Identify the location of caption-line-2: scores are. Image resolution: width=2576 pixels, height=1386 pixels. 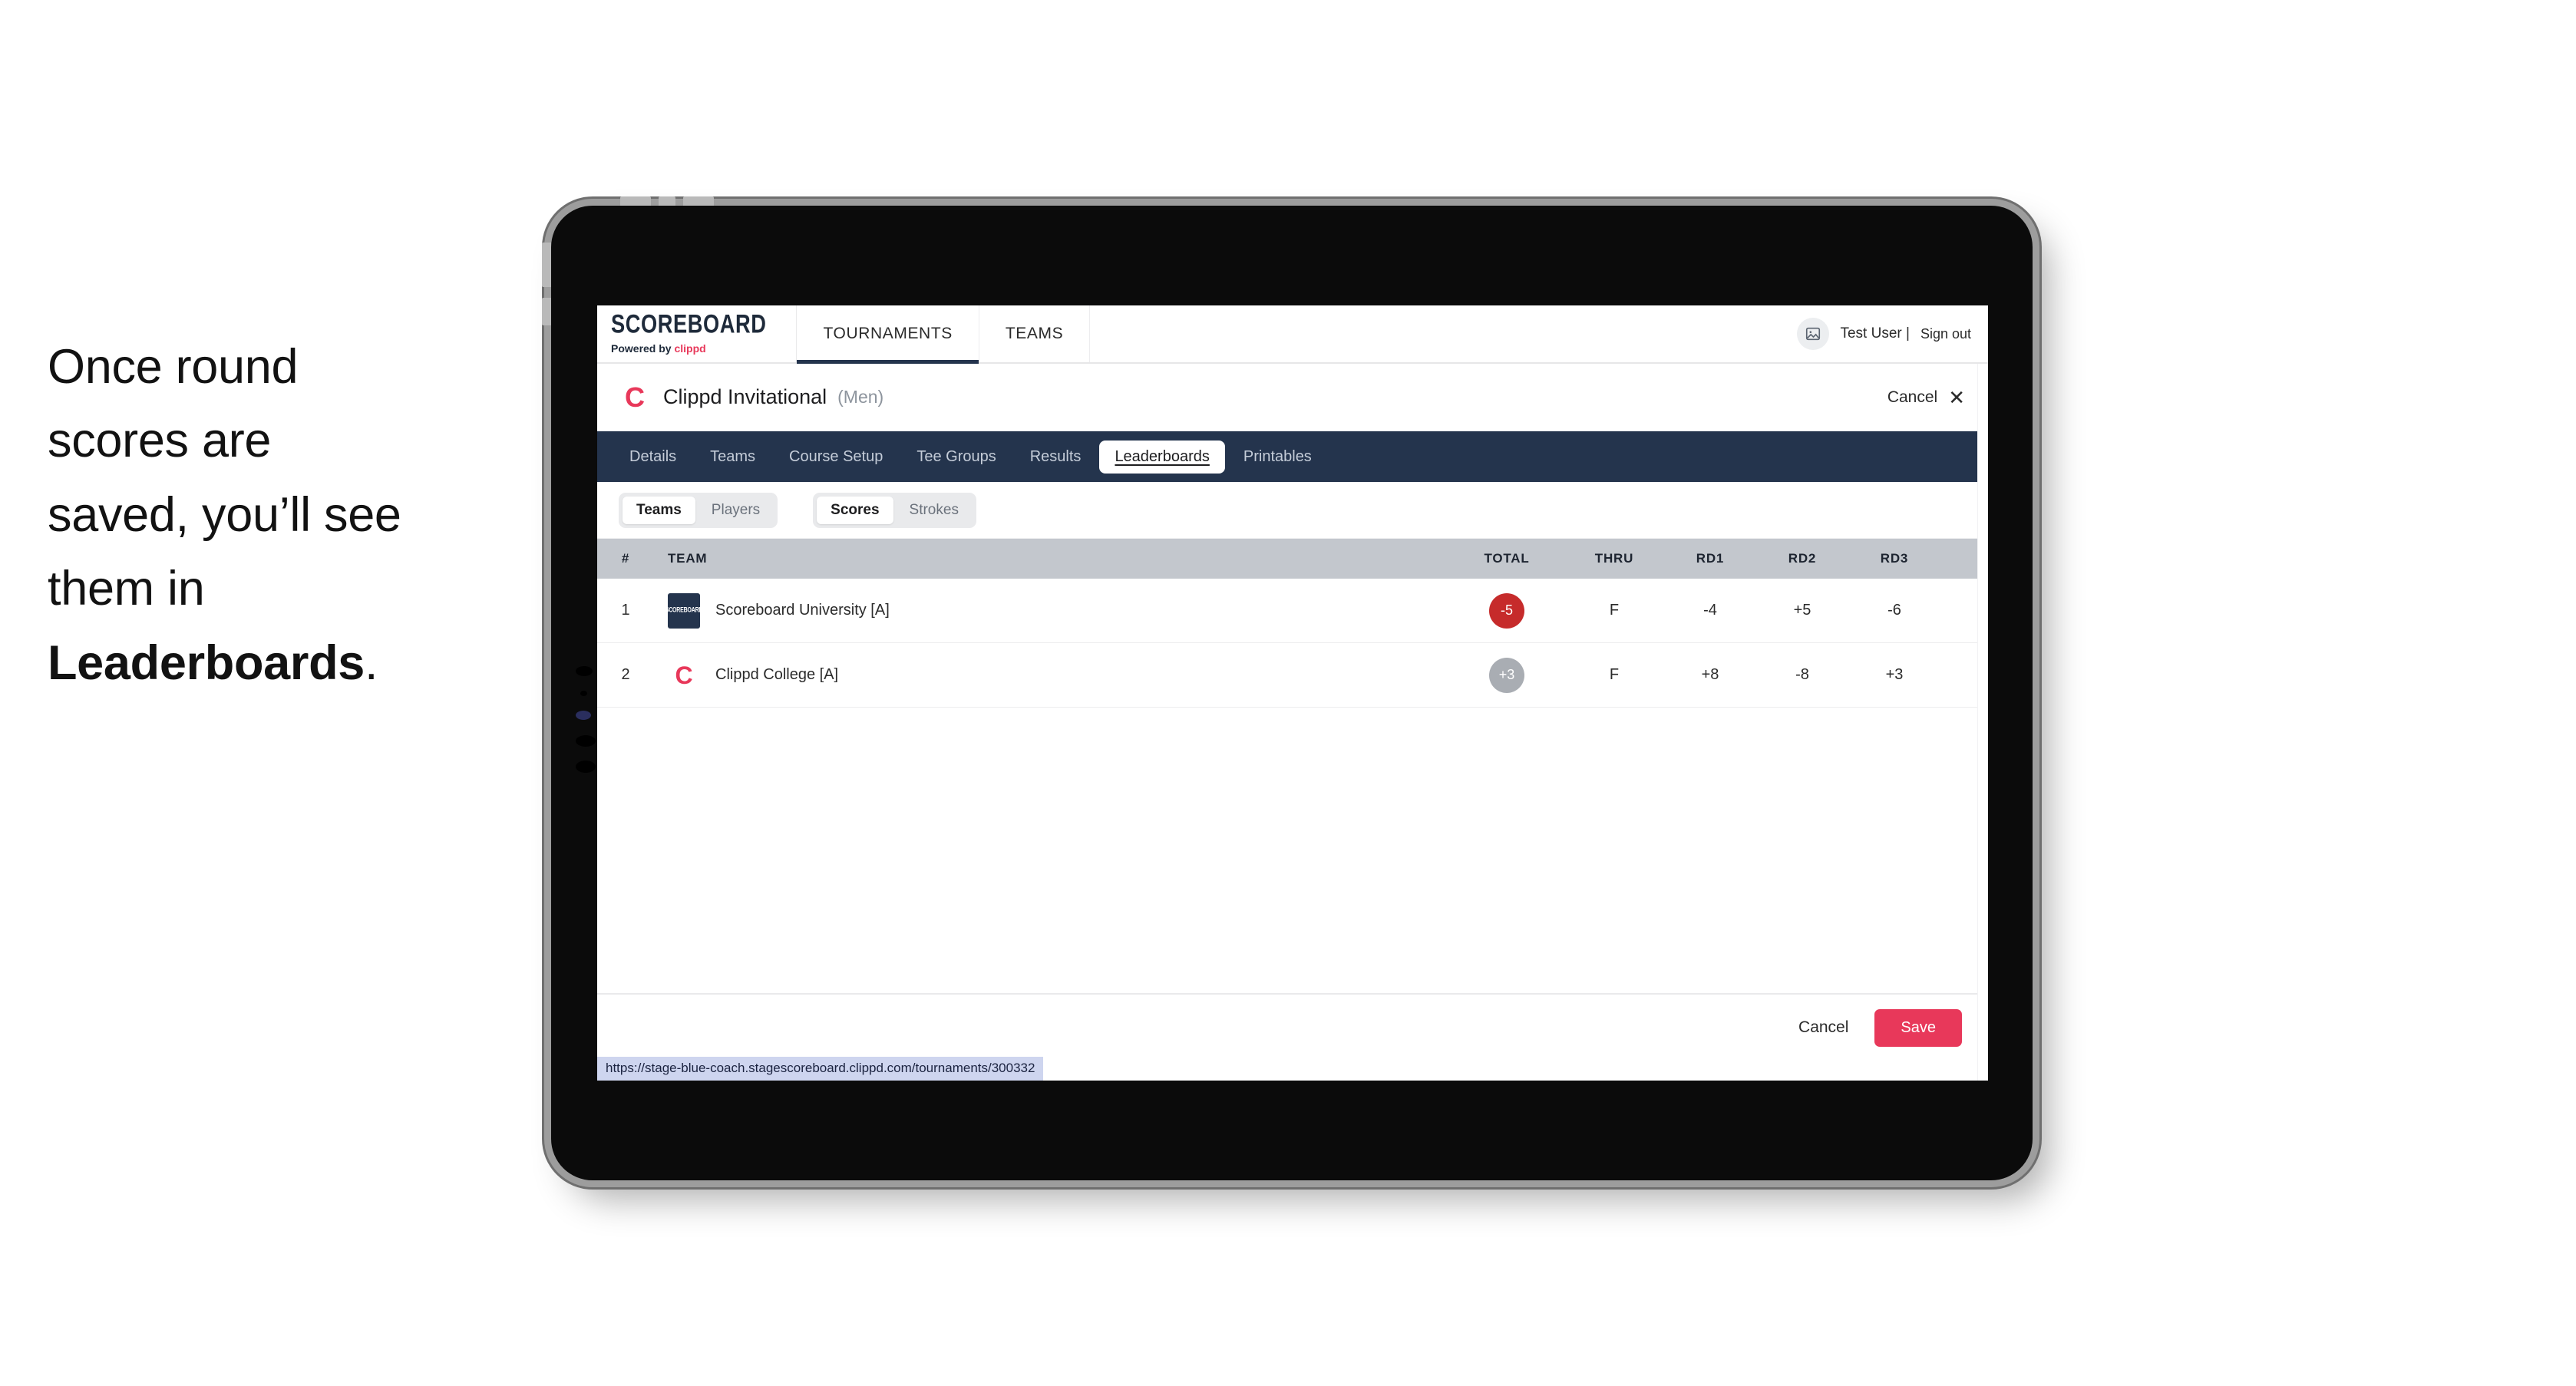
(160, 441).